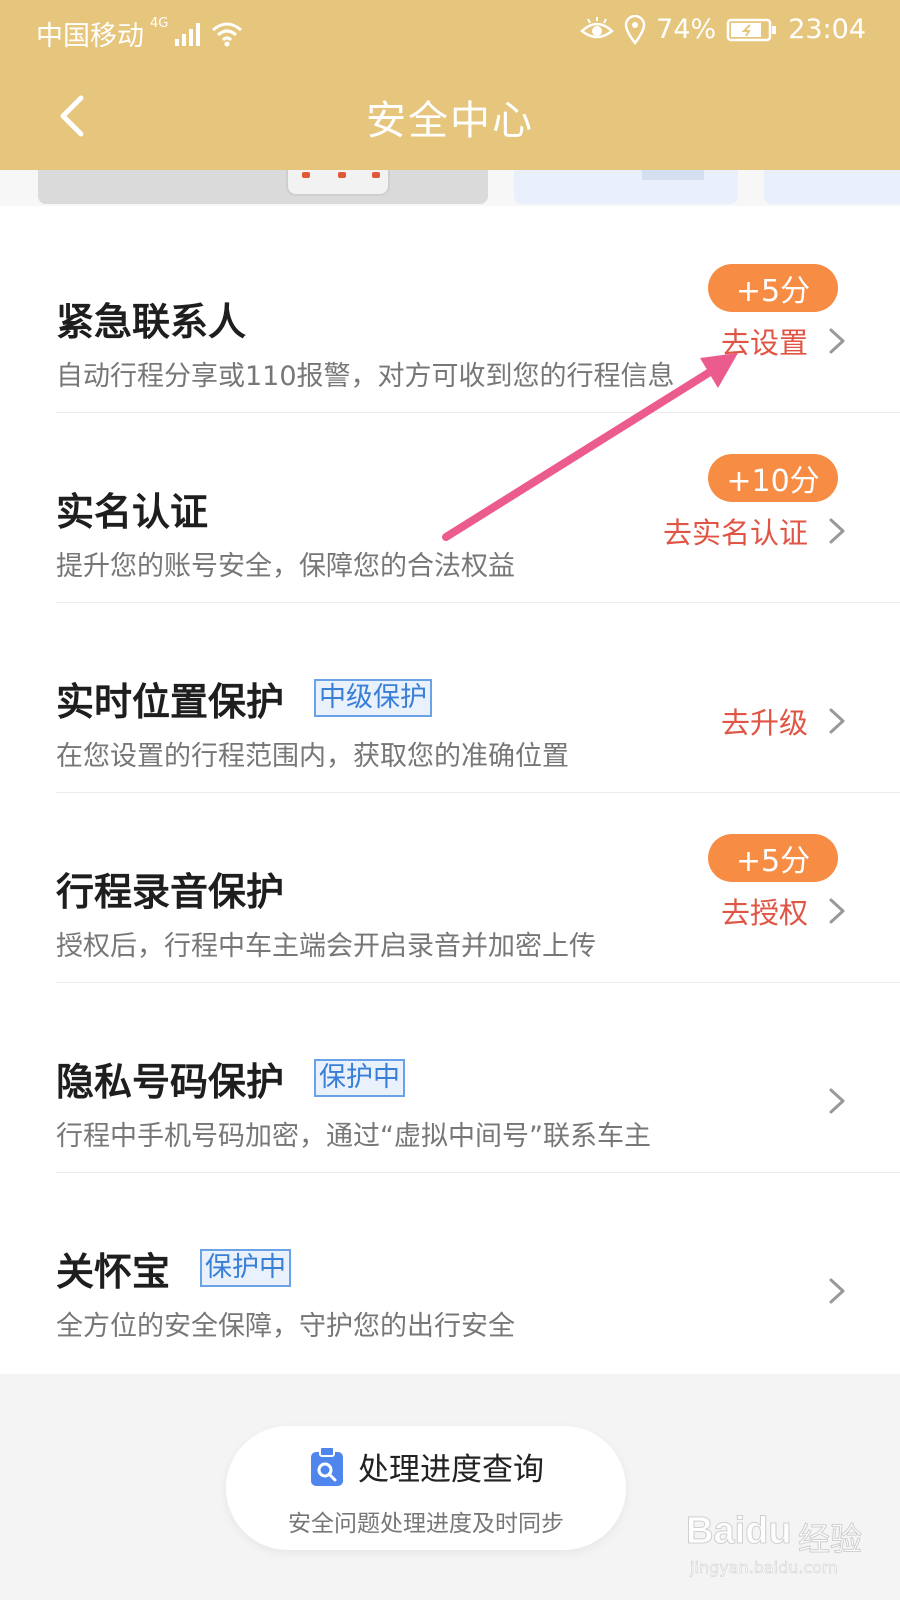 Image resolution: width=900 pixels, height=1600 pixels. I want to click on progress-query-row: 处理进度查询, so click(426, 1466).